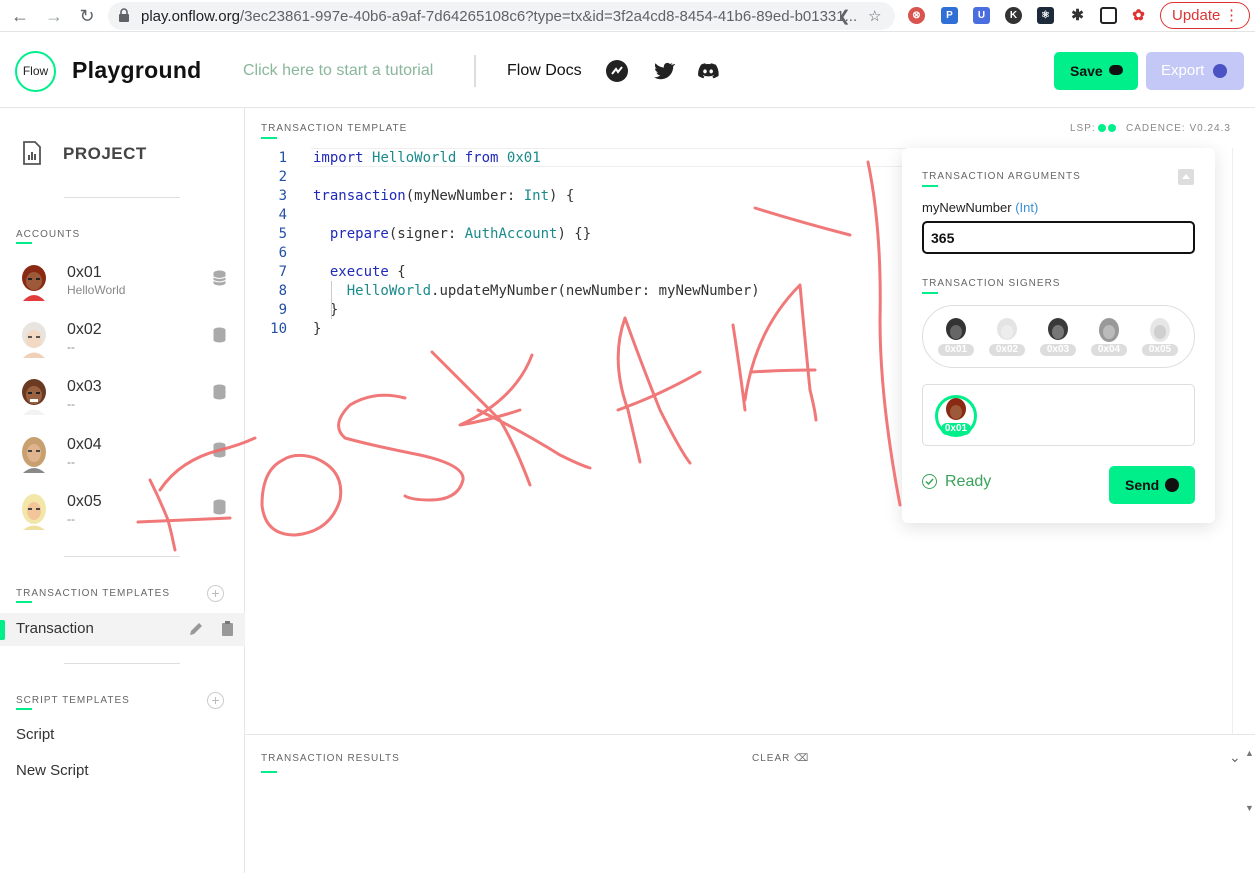 The height and width of the screenshot is (873, 1255). I want to click on template-label: Transaction, so click(55, 628).